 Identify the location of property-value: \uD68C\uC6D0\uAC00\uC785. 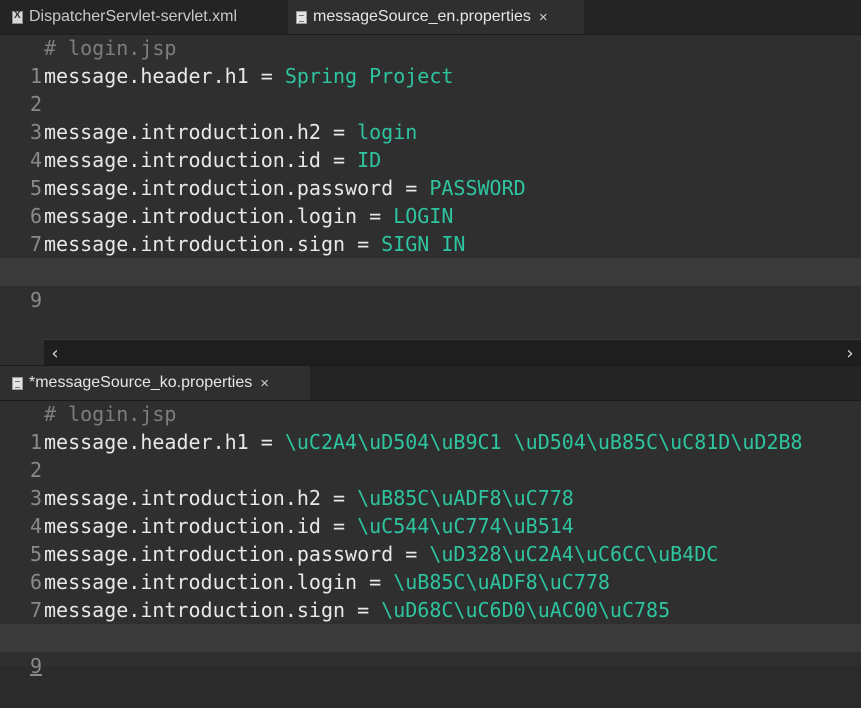
(526, 610).